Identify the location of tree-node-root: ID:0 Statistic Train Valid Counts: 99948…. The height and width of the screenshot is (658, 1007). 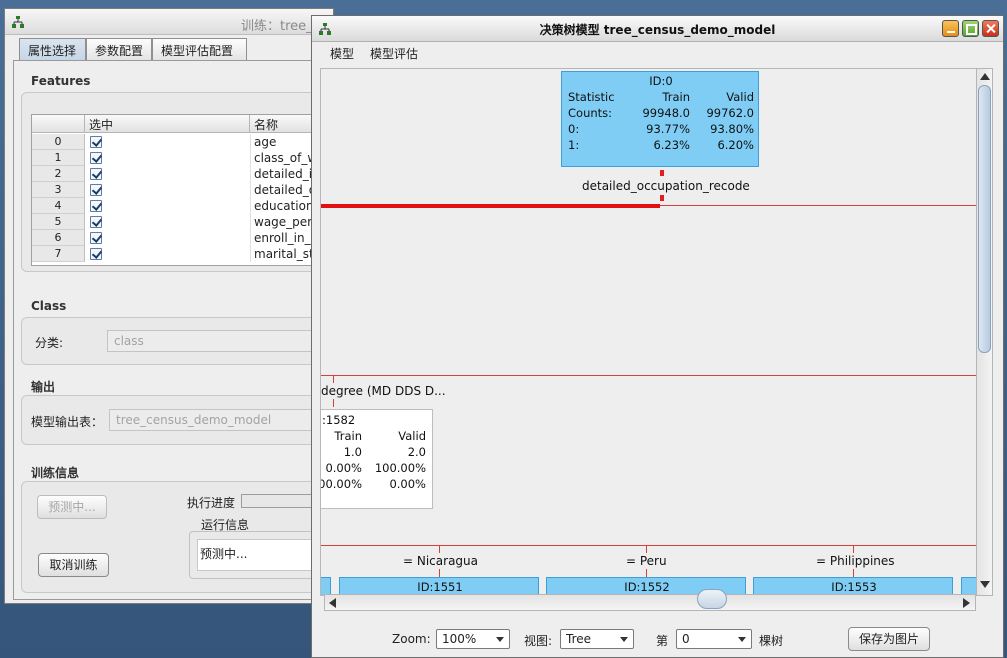
(660, 119).